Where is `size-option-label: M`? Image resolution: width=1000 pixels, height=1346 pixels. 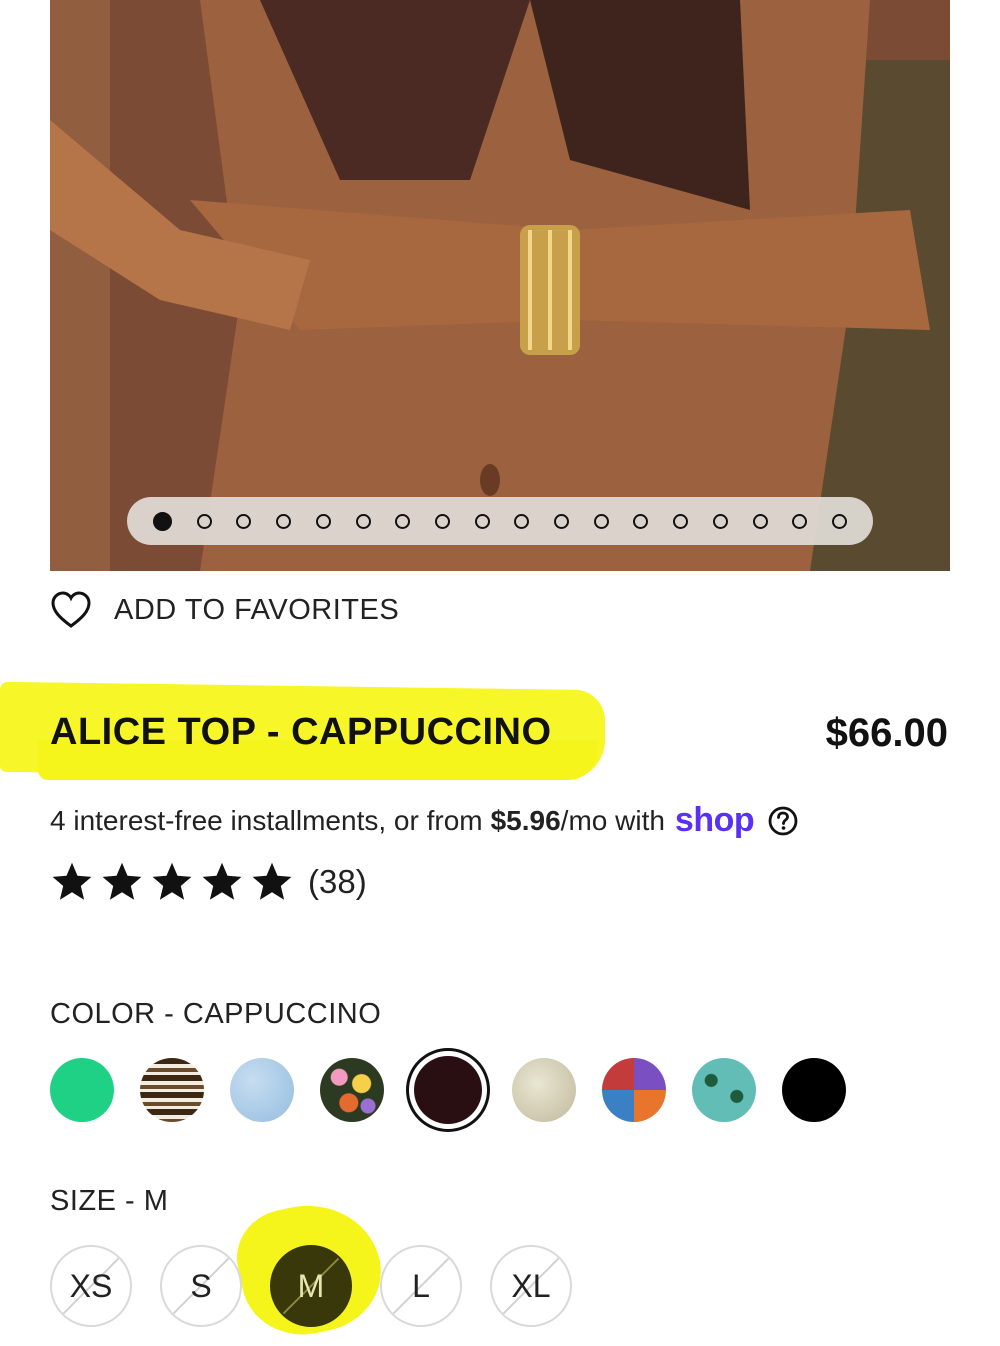
size-option-label: M is located at coordinates (311, 1285).